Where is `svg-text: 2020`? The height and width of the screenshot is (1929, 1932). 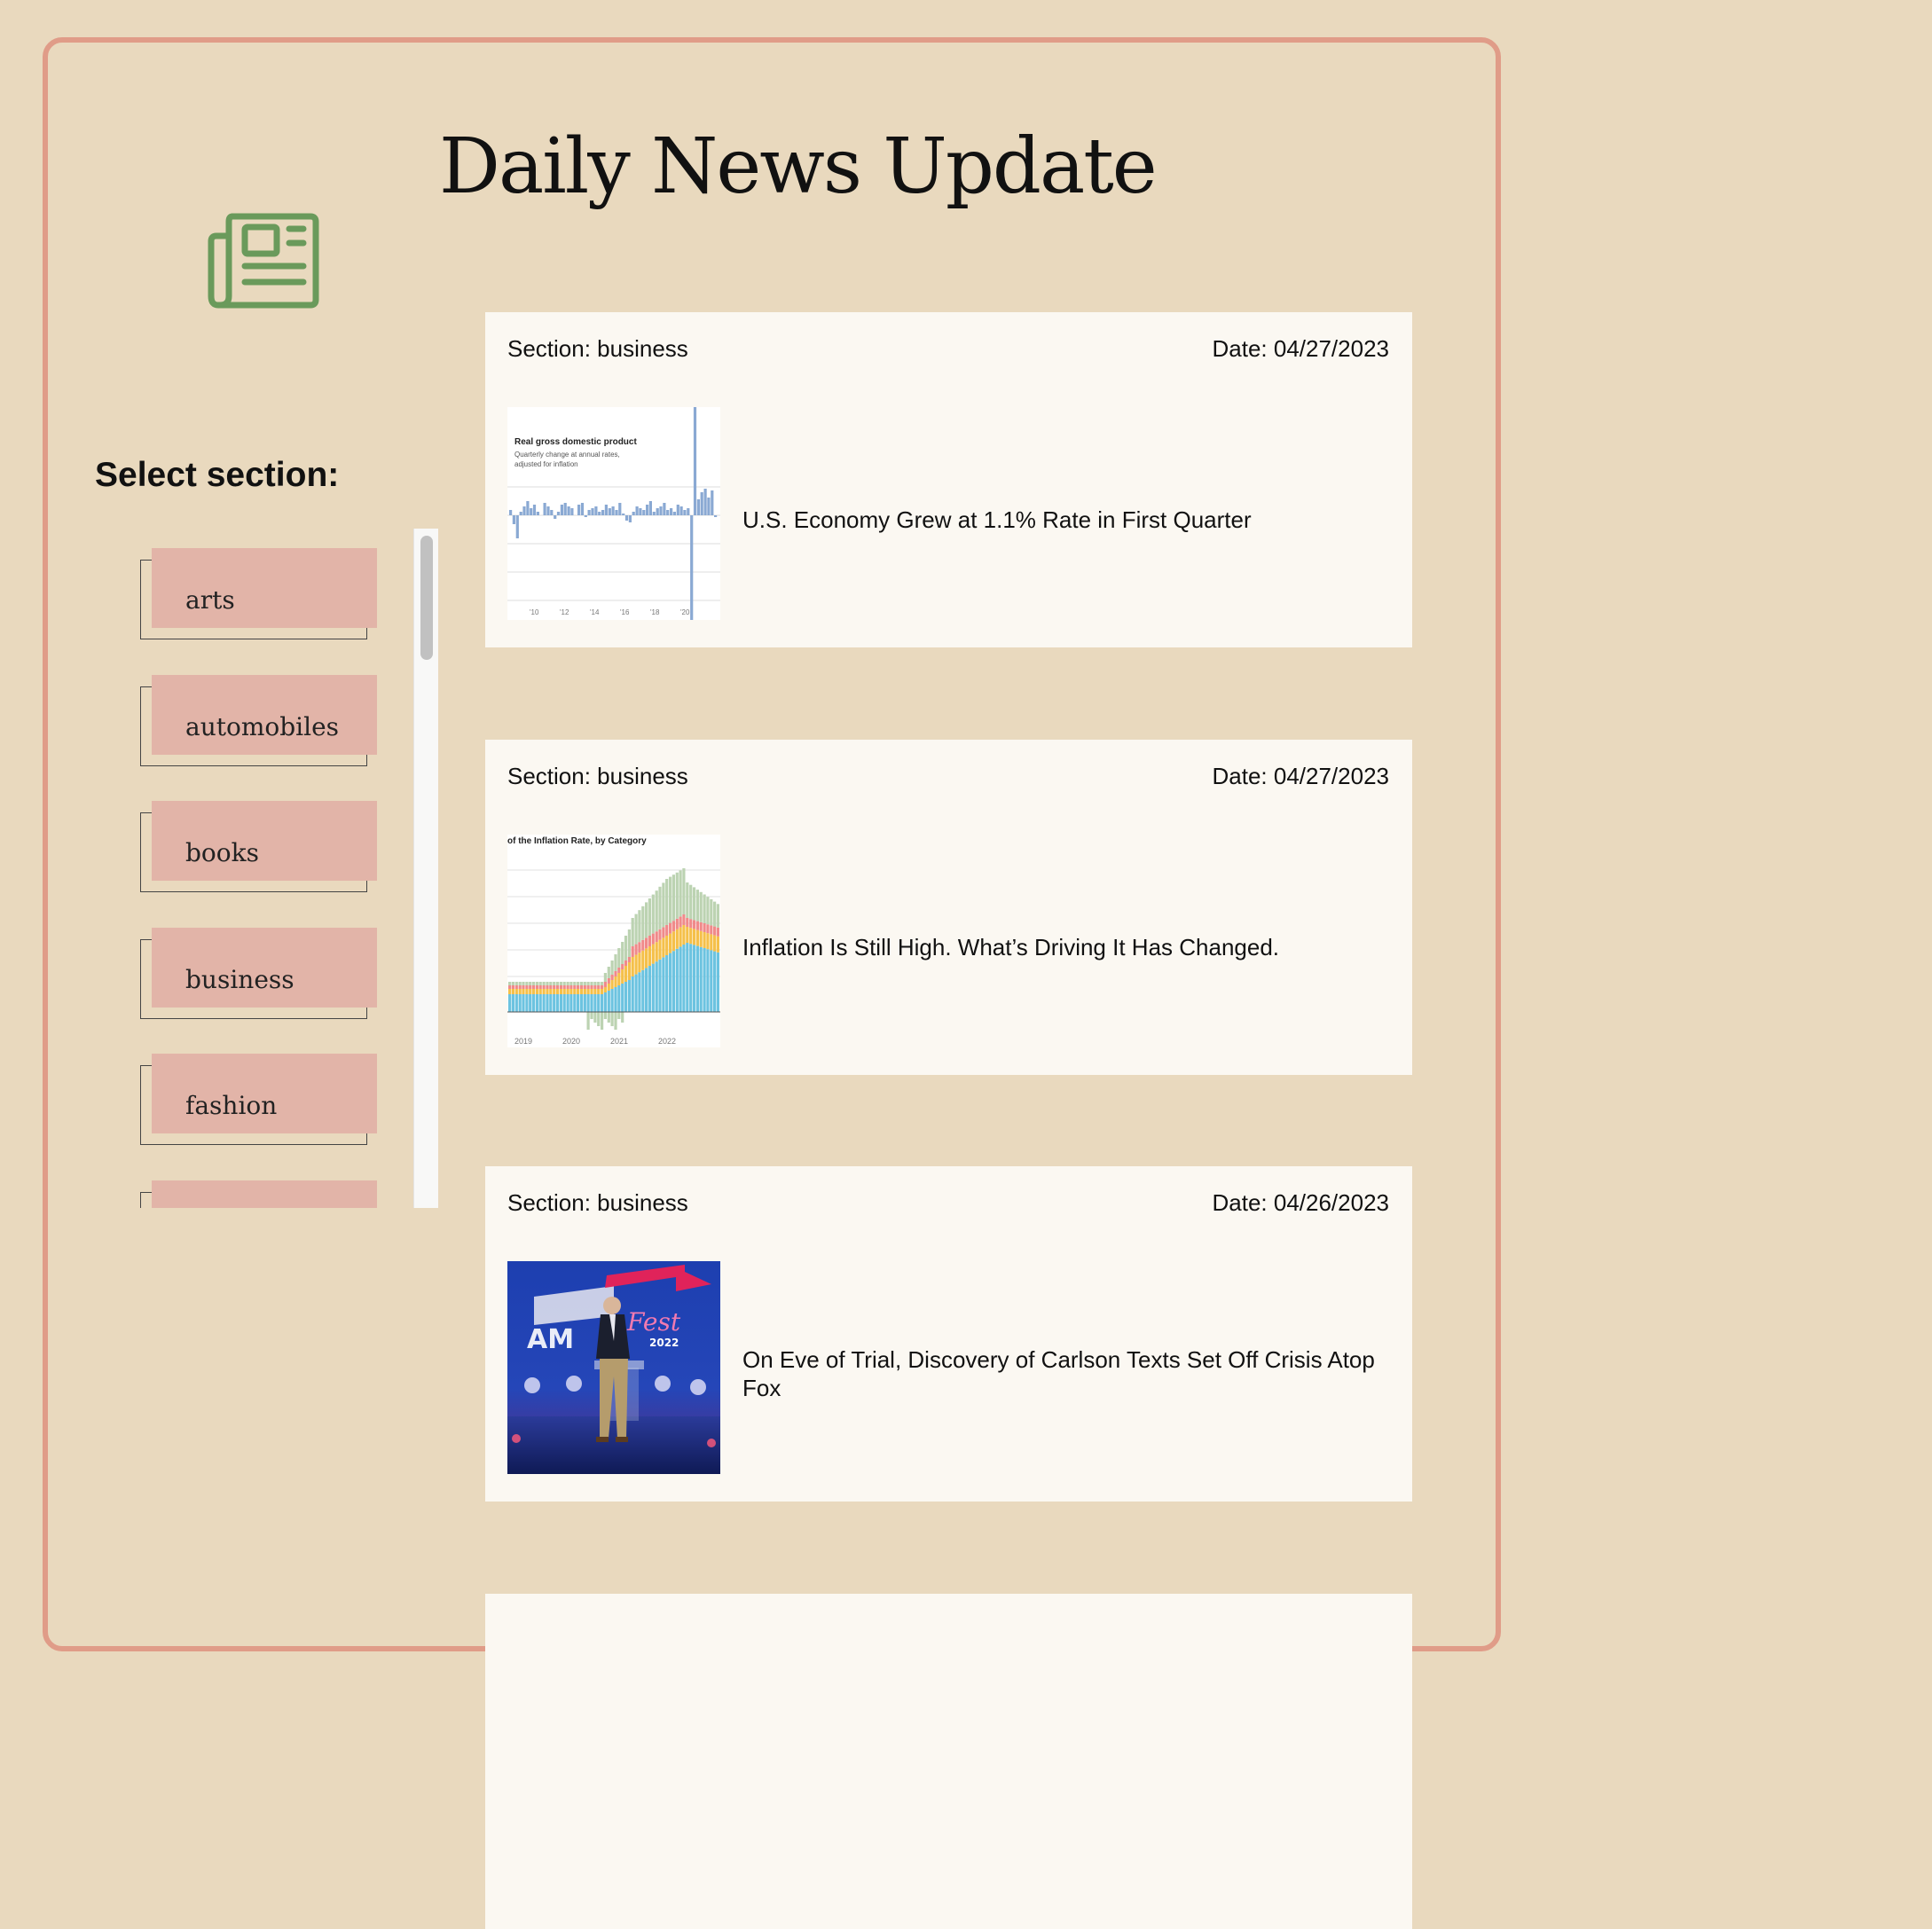 svg-text: 2020 is located at coordinates (571, 1041).